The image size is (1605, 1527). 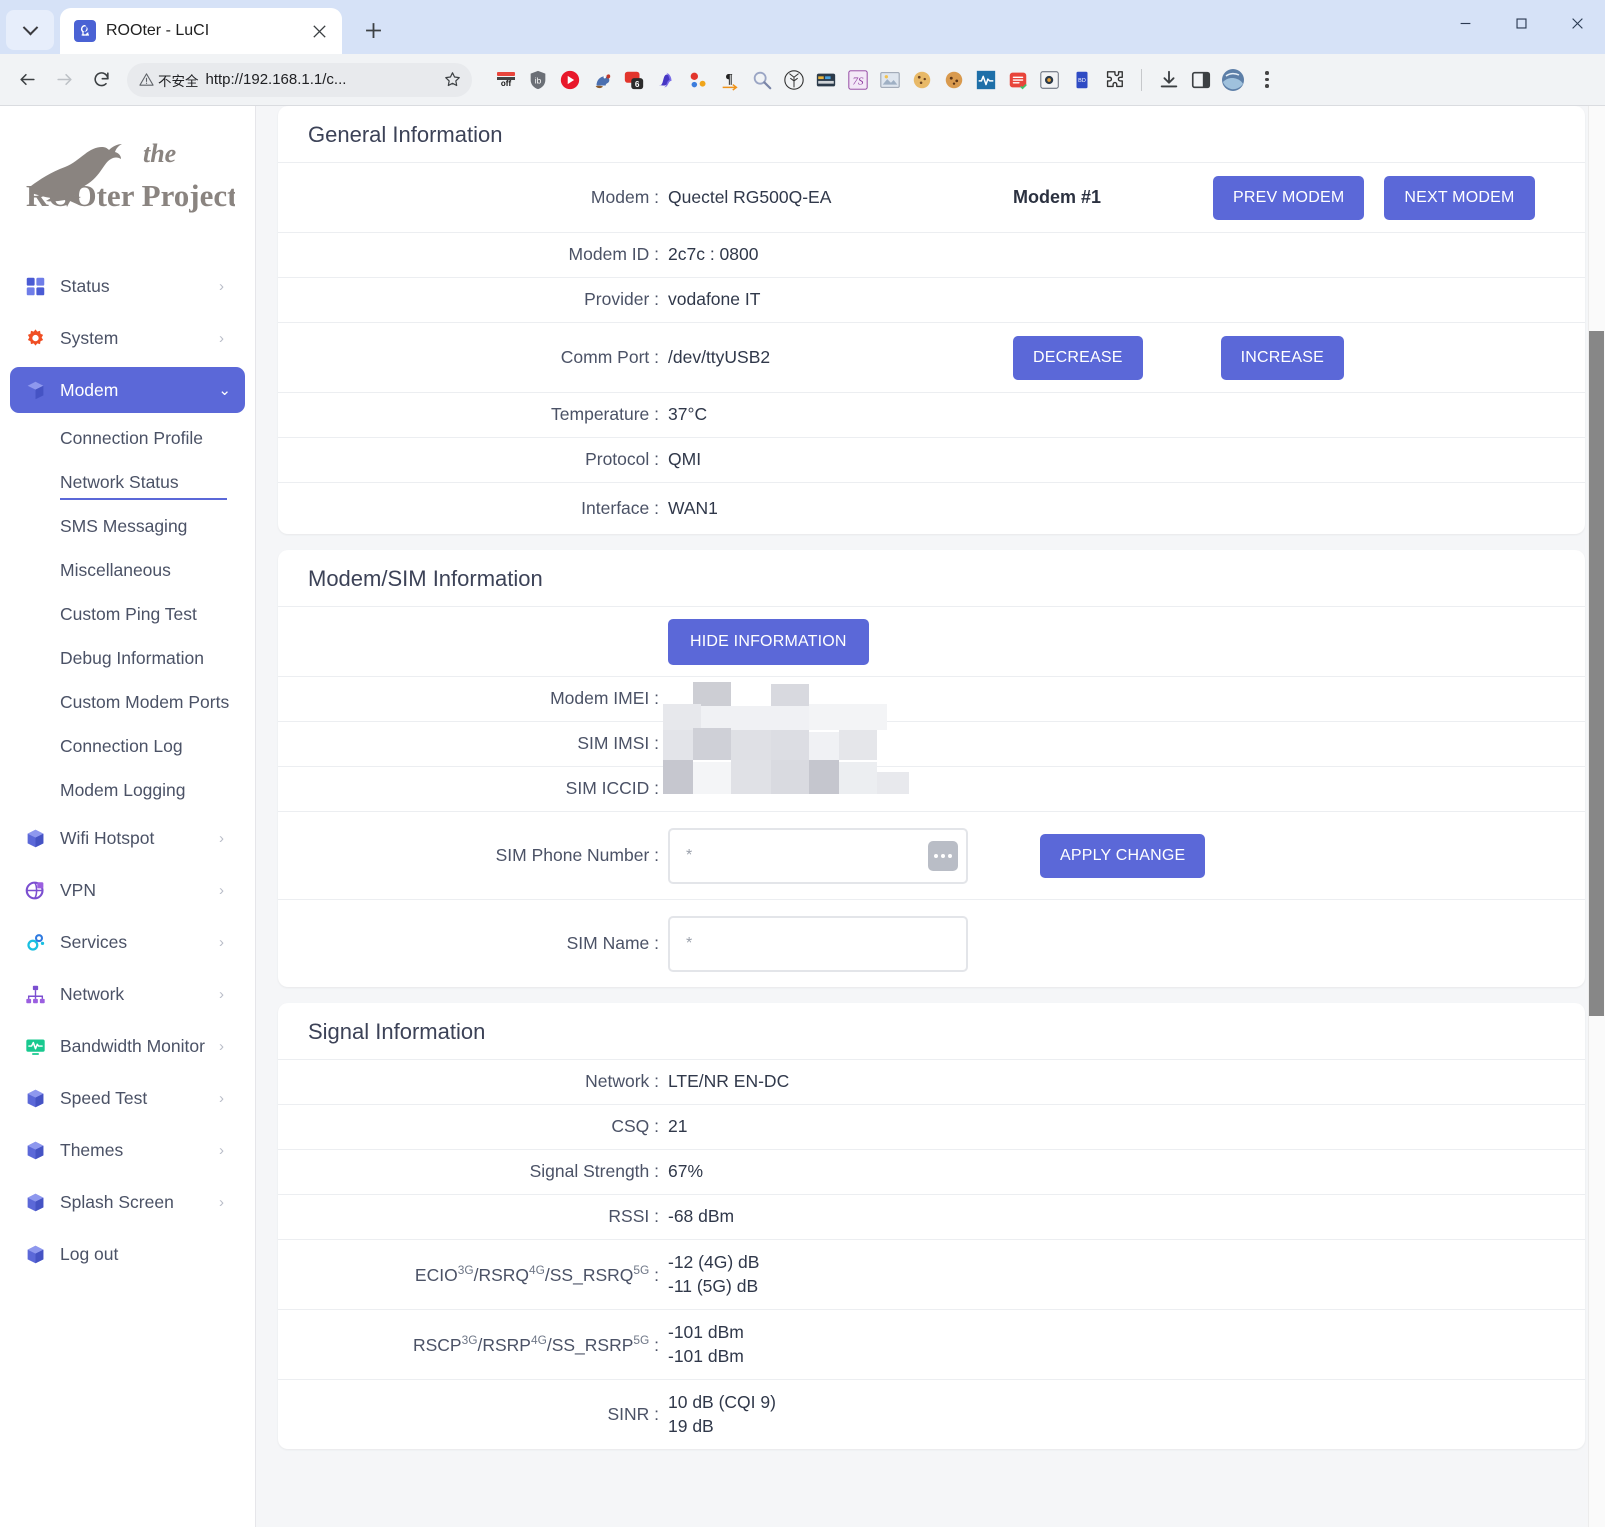 I want to click on svg-text: ROOter Project, so click(x=130, y=195).